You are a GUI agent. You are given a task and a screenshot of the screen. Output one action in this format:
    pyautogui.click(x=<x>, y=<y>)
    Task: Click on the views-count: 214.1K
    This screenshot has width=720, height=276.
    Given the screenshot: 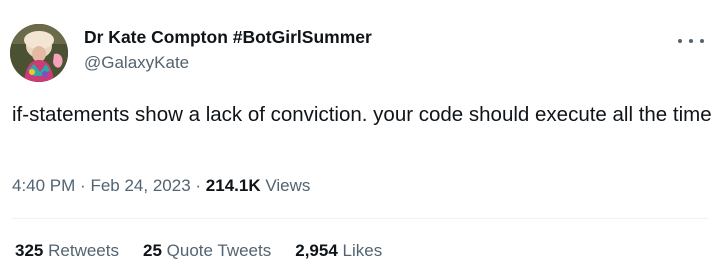 What is the action you would take?
    pyautogui.click(x=233, y=185)
    